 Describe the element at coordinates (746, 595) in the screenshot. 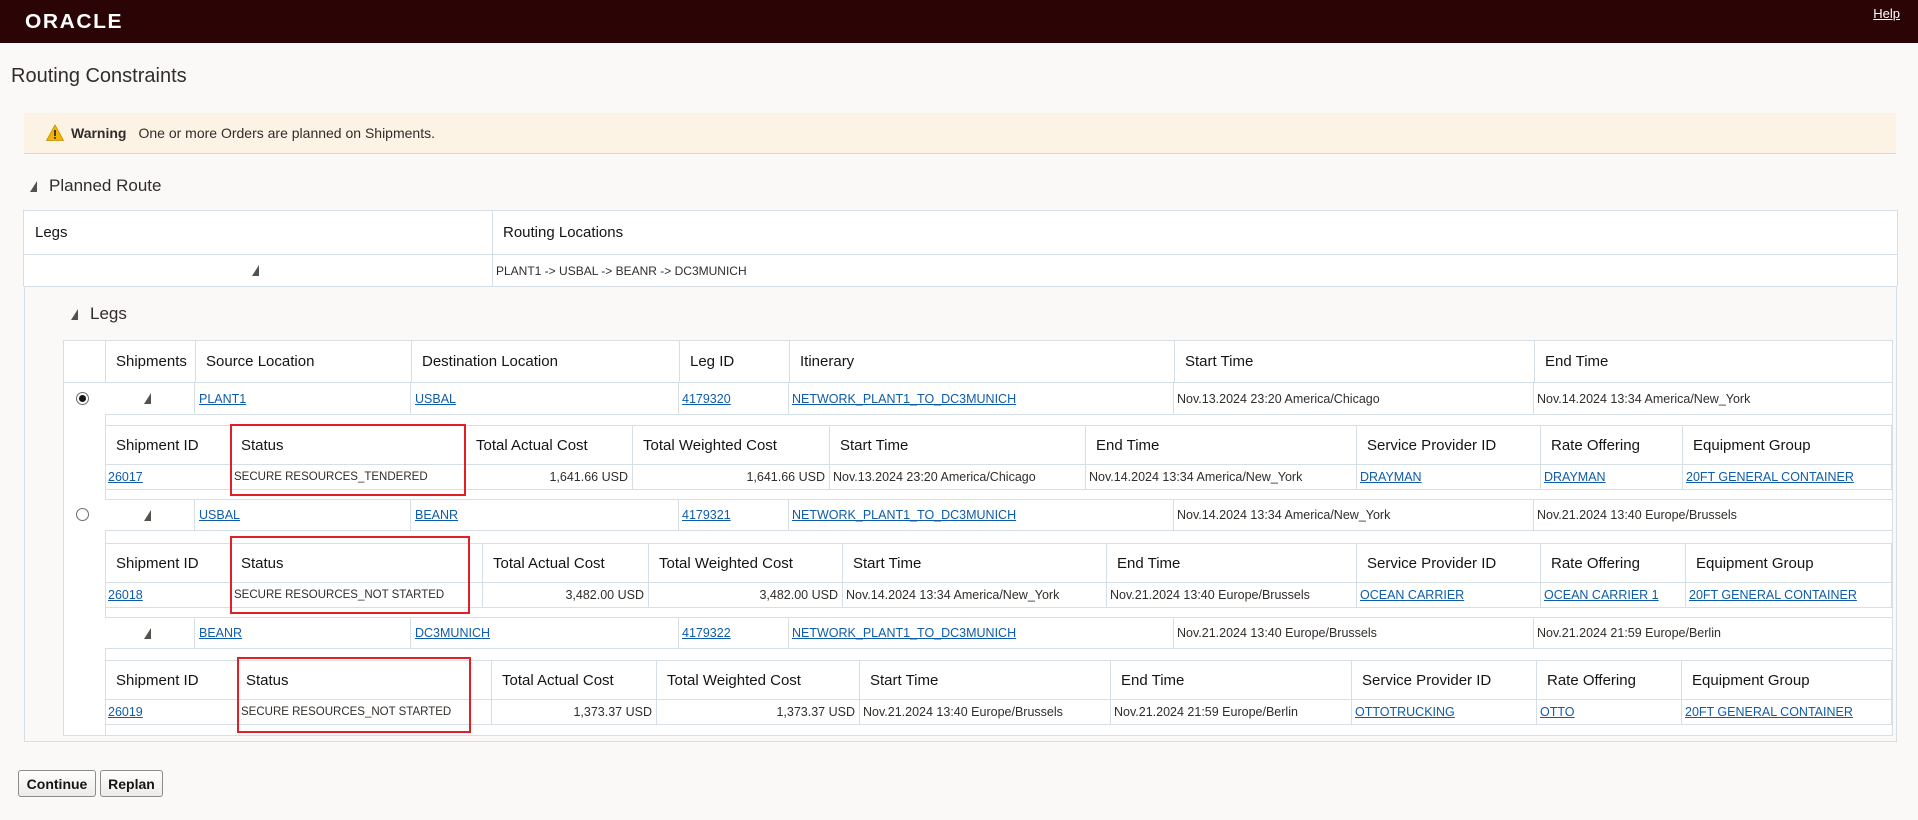

I see `total-weighted-cost: 3,482.00 USD` at that location.